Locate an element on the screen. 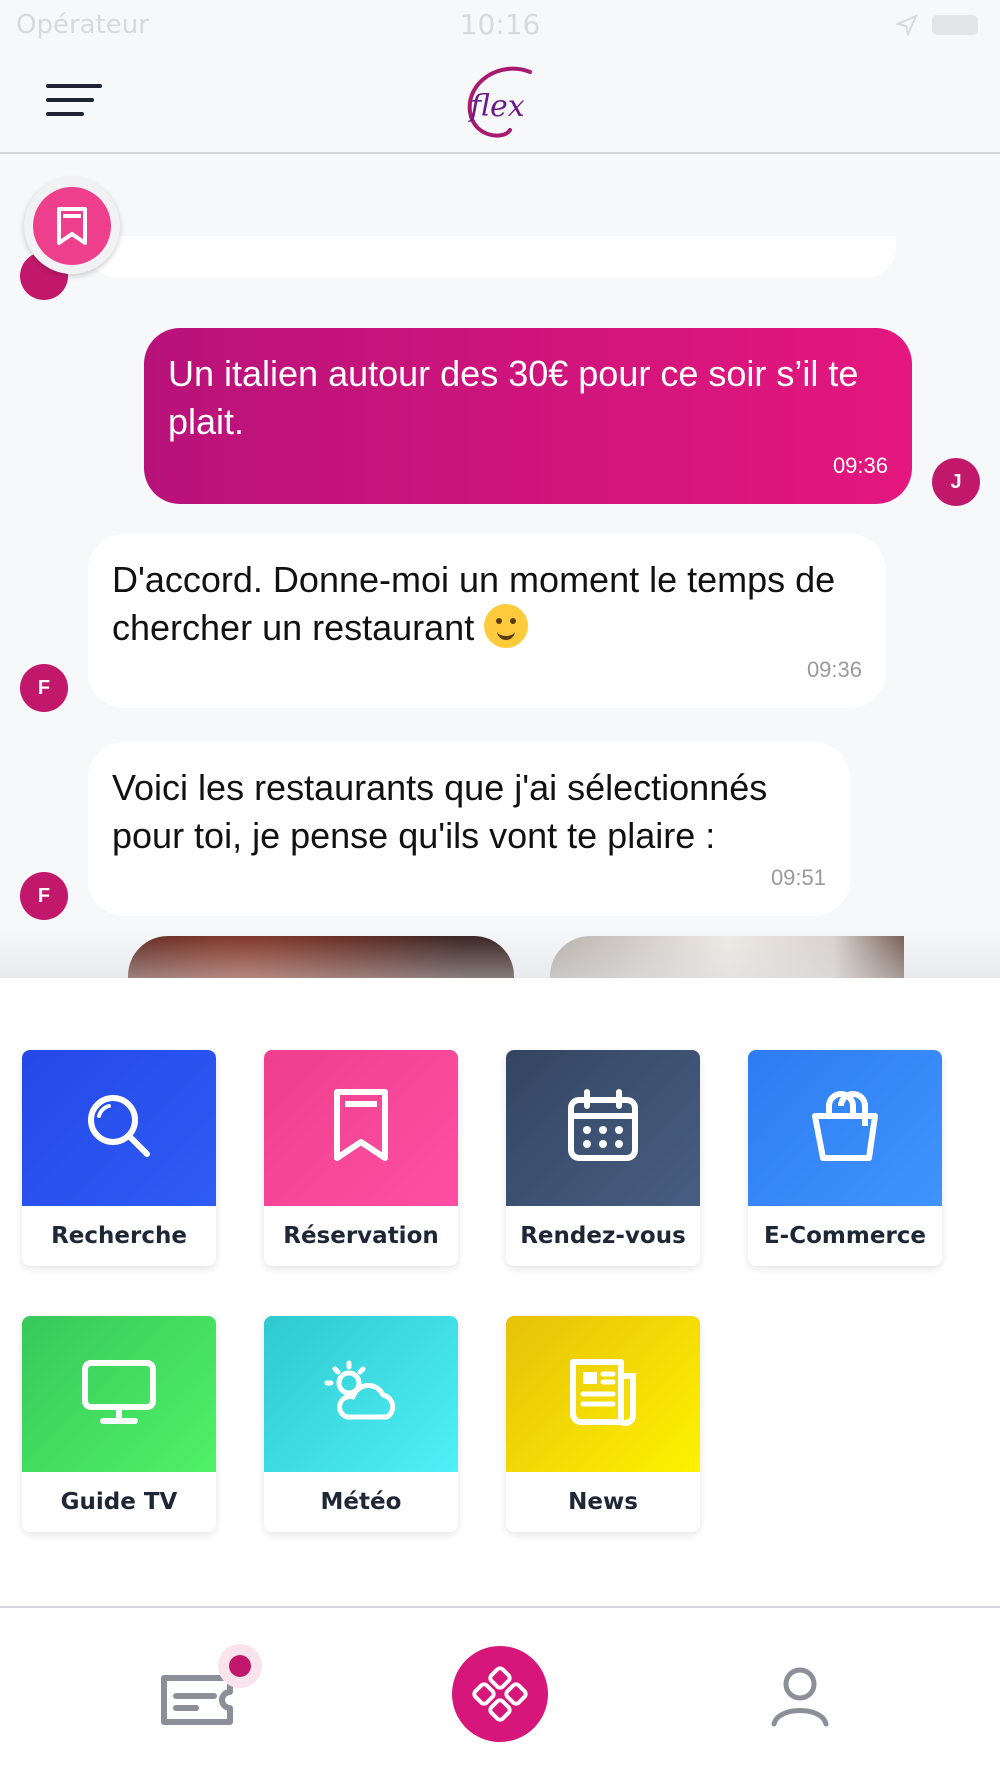  status-bar: Opérateur 10:16 is located at coordinates (500, 26).